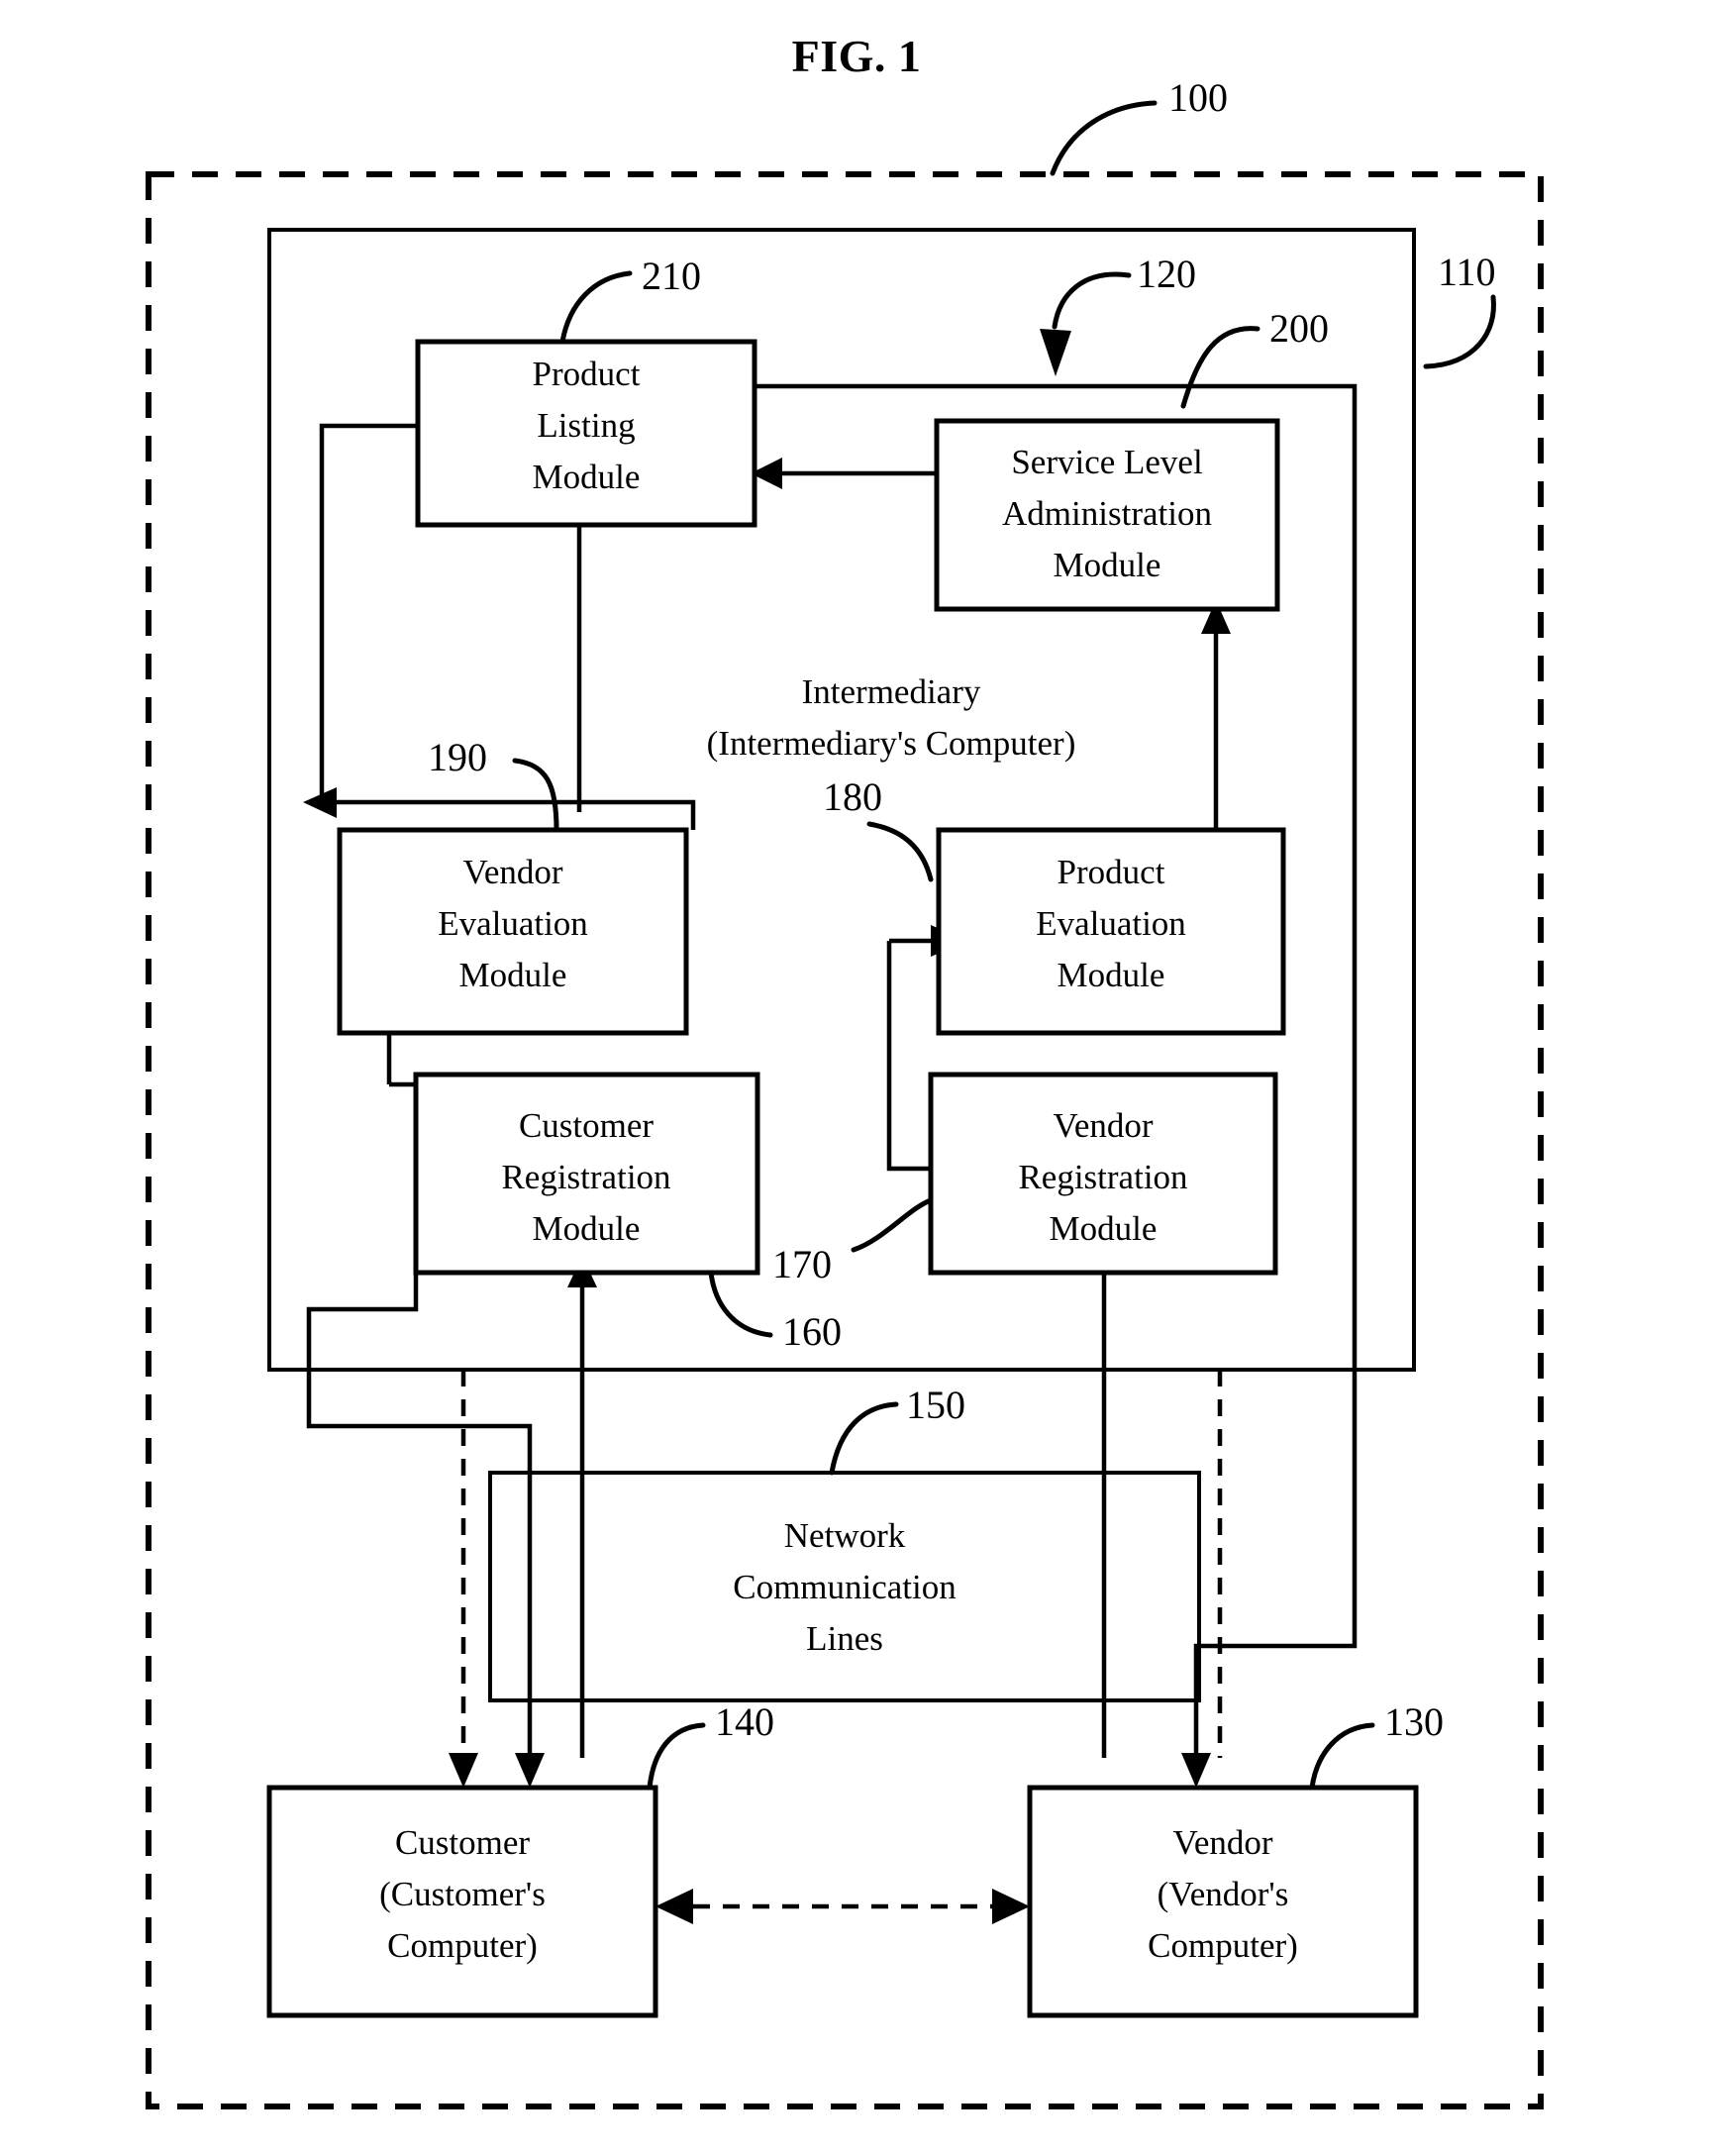 The image size is (1713, 2156). I want to click on ref-160-leader, so click(740, 1304).